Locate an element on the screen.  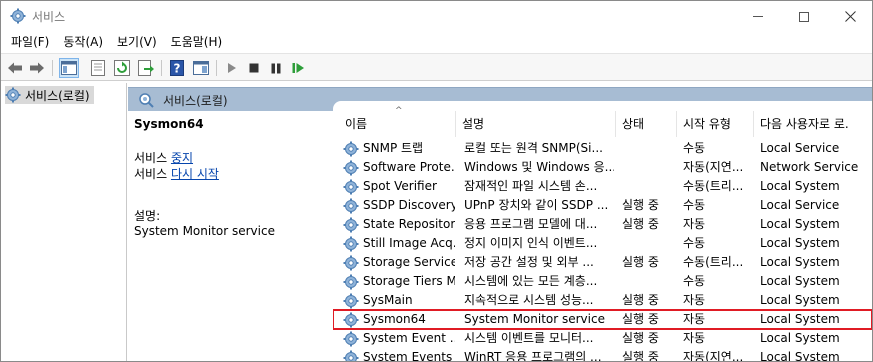
cell-log-on-as: Network Service is located at coordinates (809, 167).